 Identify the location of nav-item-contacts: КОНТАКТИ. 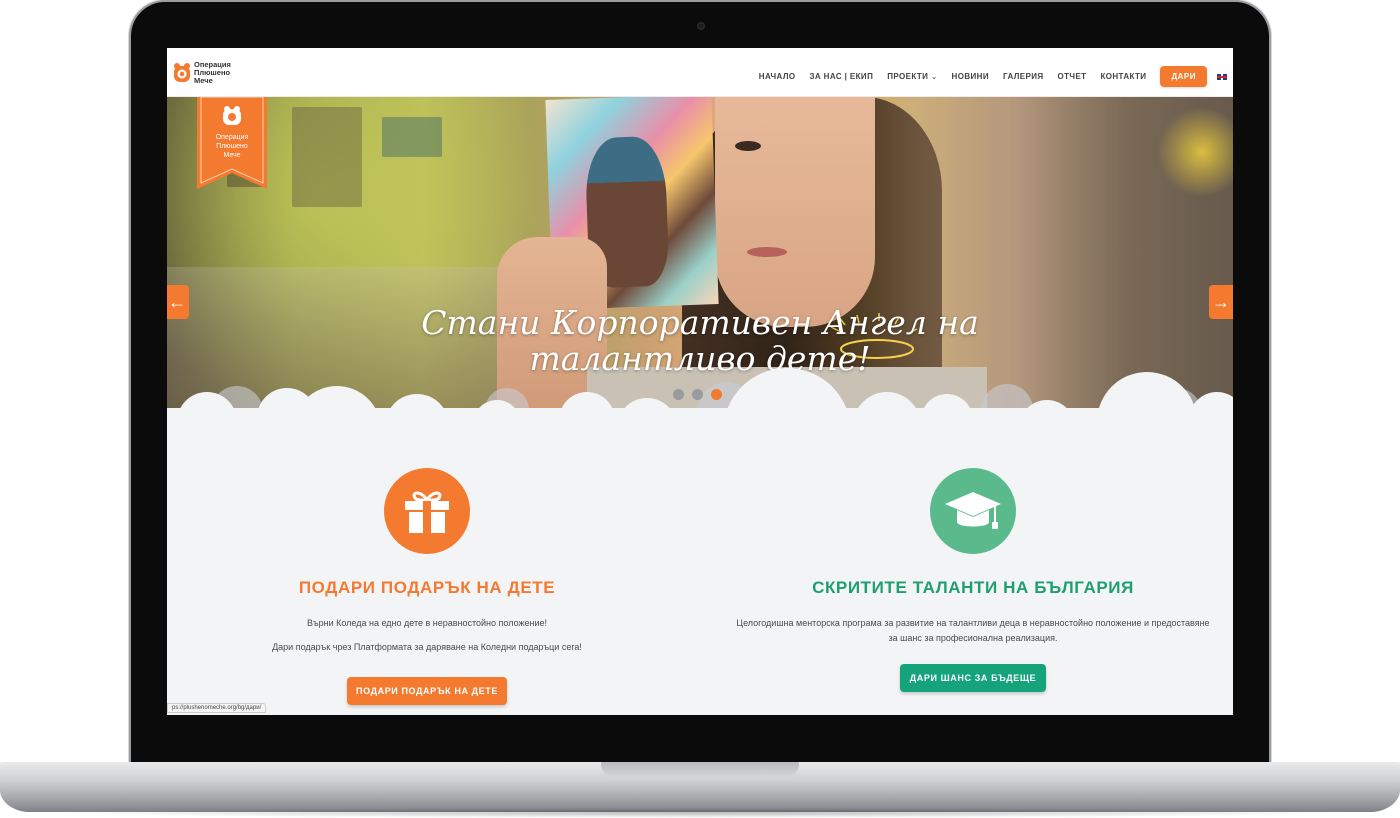
(1123, 76).